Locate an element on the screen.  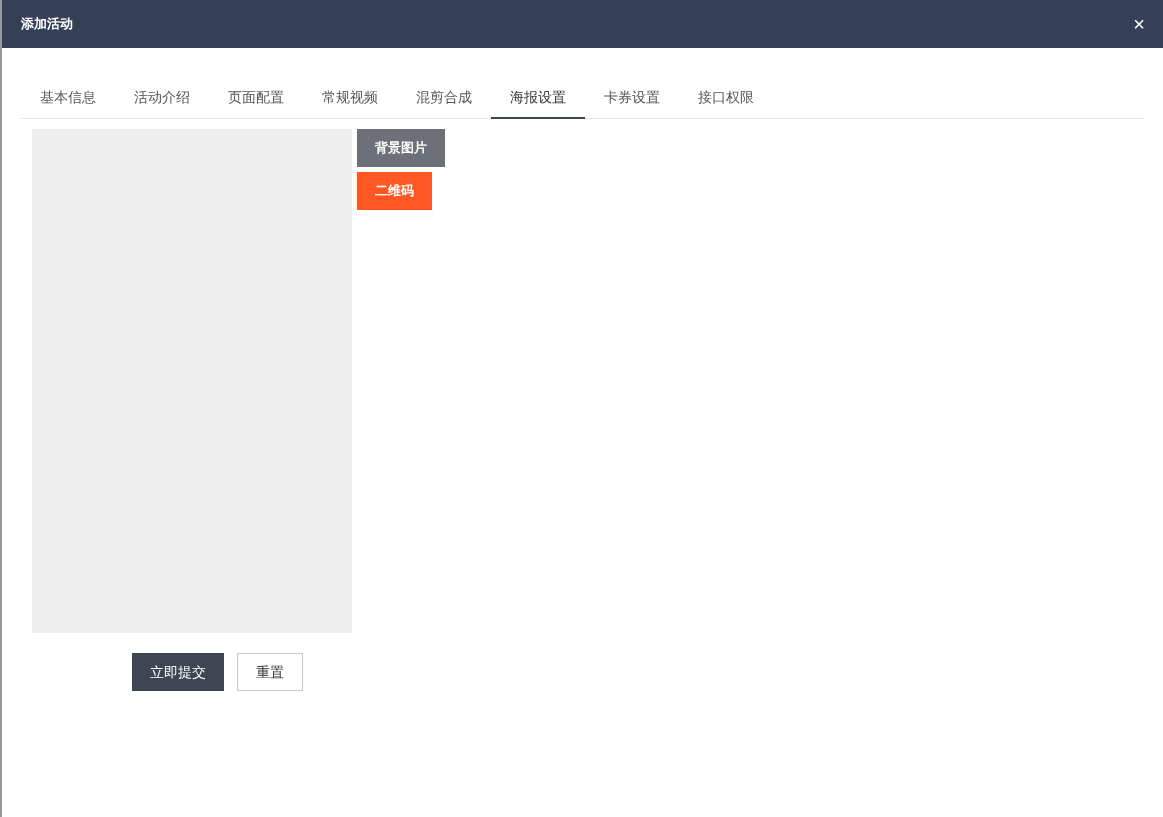
tab: 常规视频 is located at coordinates (350, 98).